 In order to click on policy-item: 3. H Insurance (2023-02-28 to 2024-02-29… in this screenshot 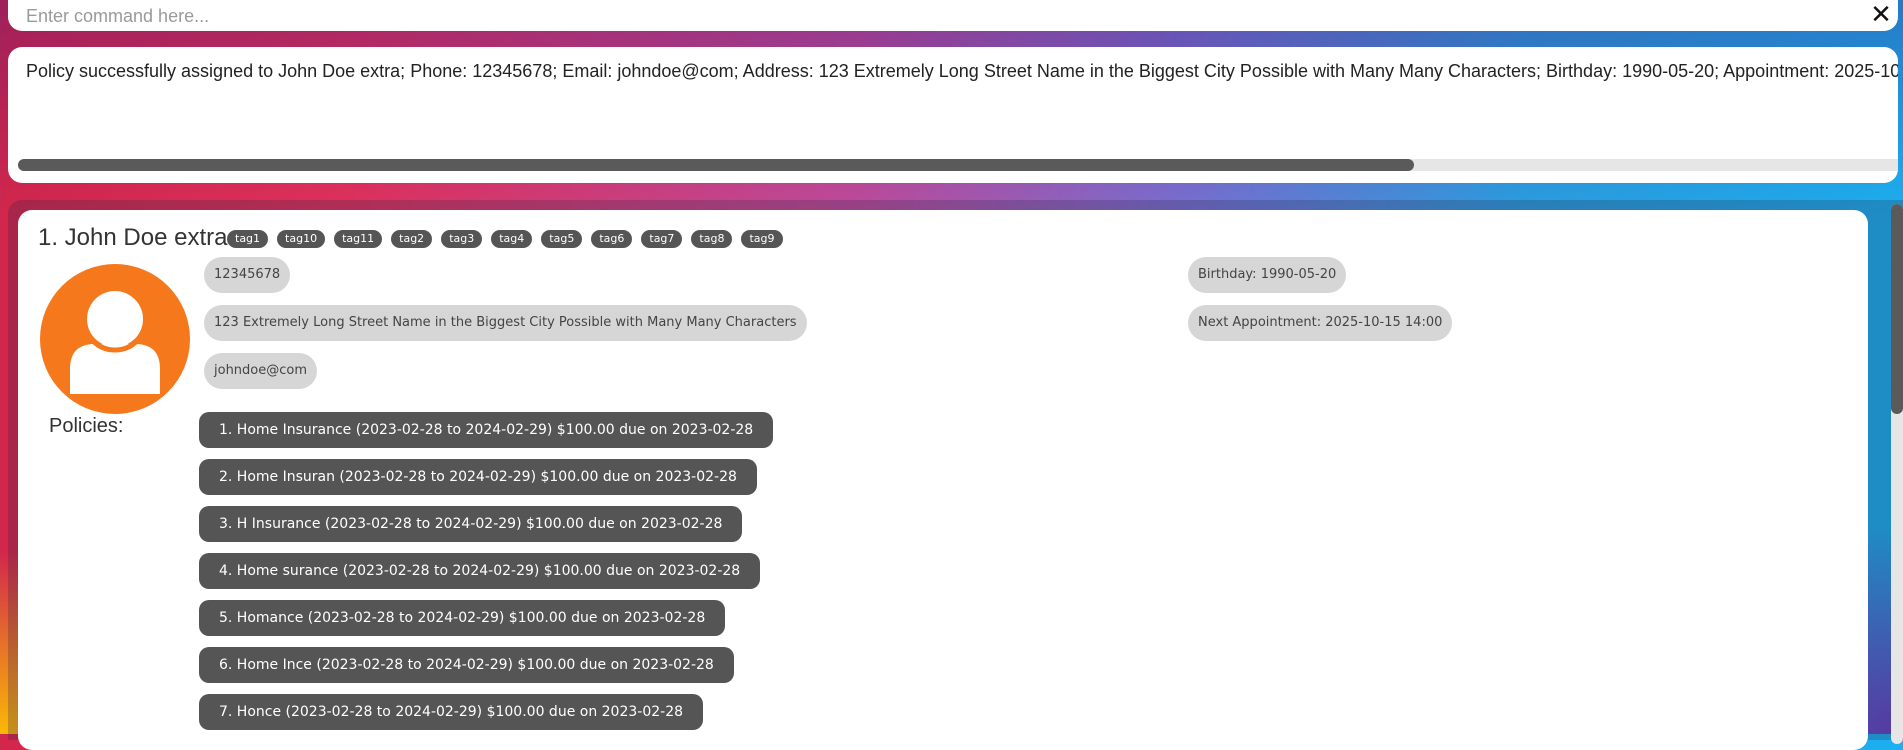, I will do `click(471, 524)`.